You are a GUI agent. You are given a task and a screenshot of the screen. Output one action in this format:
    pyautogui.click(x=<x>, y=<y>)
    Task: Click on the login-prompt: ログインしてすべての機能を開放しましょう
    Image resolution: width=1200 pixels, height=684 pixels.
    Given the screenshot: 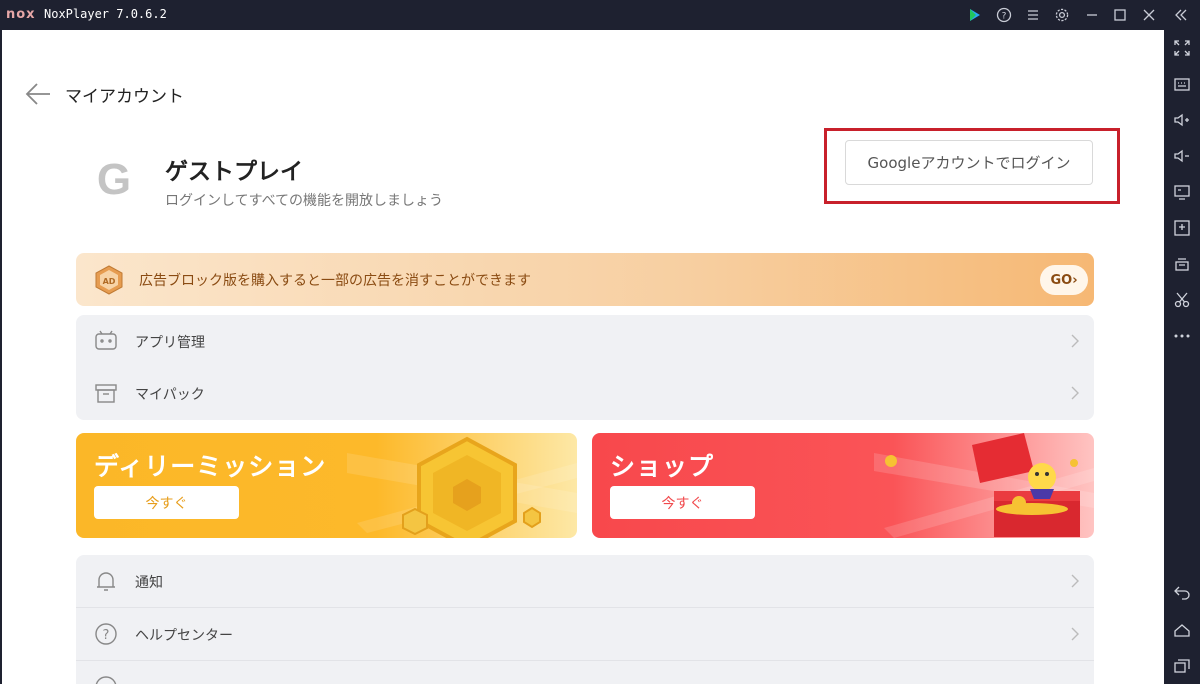 What is the action you would take?
    pyautogui.click(x=304, y=201)
    